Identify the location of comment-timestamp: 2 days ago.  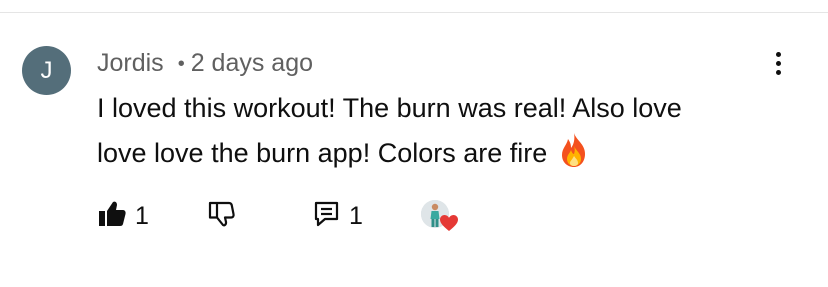
(252, 63).